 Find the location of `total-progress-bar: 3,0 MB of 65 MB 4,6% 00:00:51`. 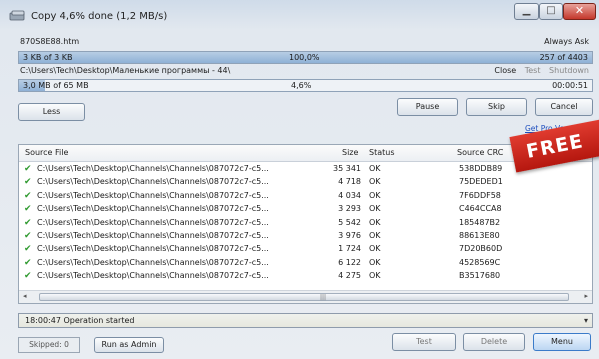

total-progress-bar: 3,0 MB of 65 MB 4,6% 00:00:51 is located at coordinates (305, 85).